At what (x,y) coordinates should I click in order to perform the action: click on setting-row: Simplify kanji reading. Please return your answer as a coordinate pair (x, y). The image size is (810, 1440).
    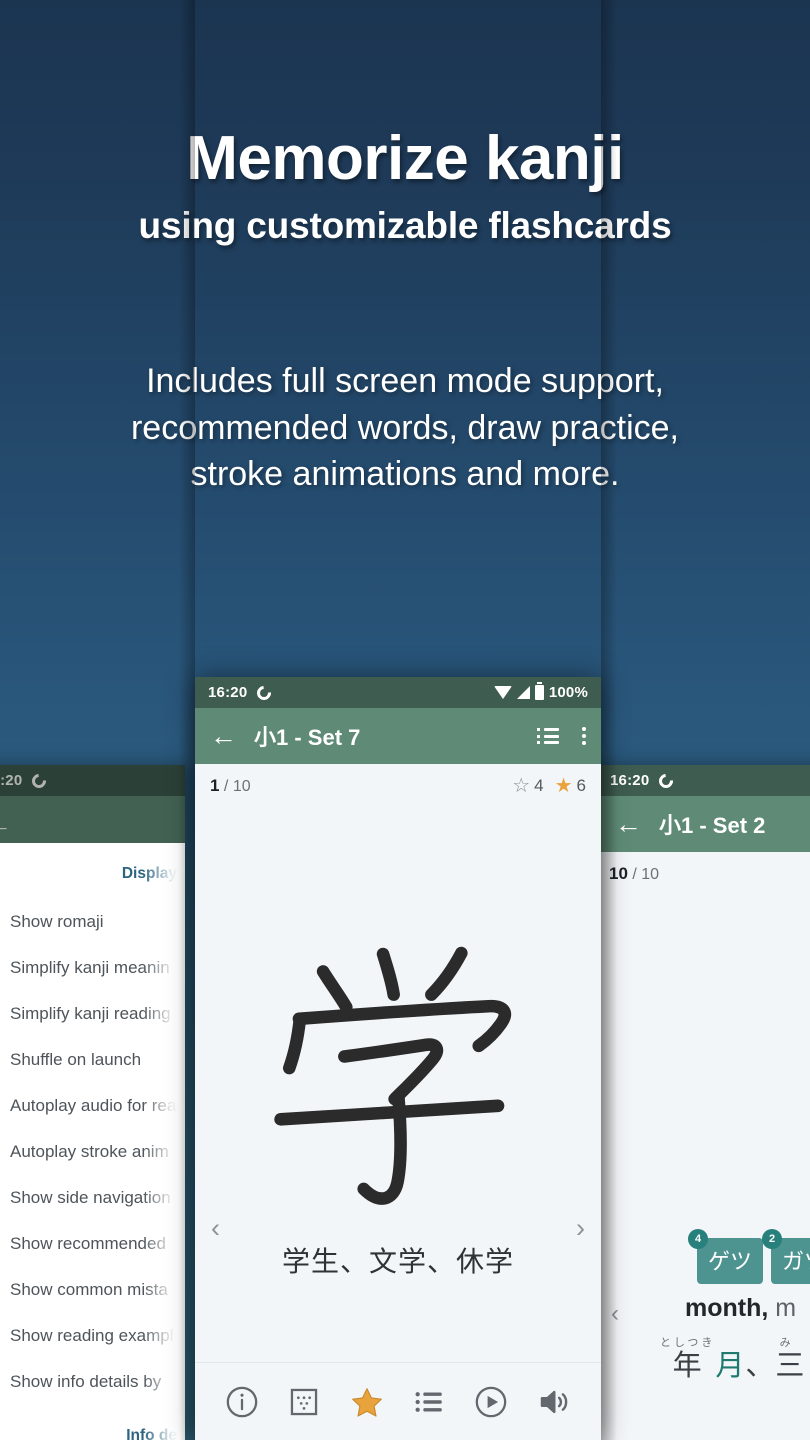
    Looking at the image, I should click on (92, 1014).